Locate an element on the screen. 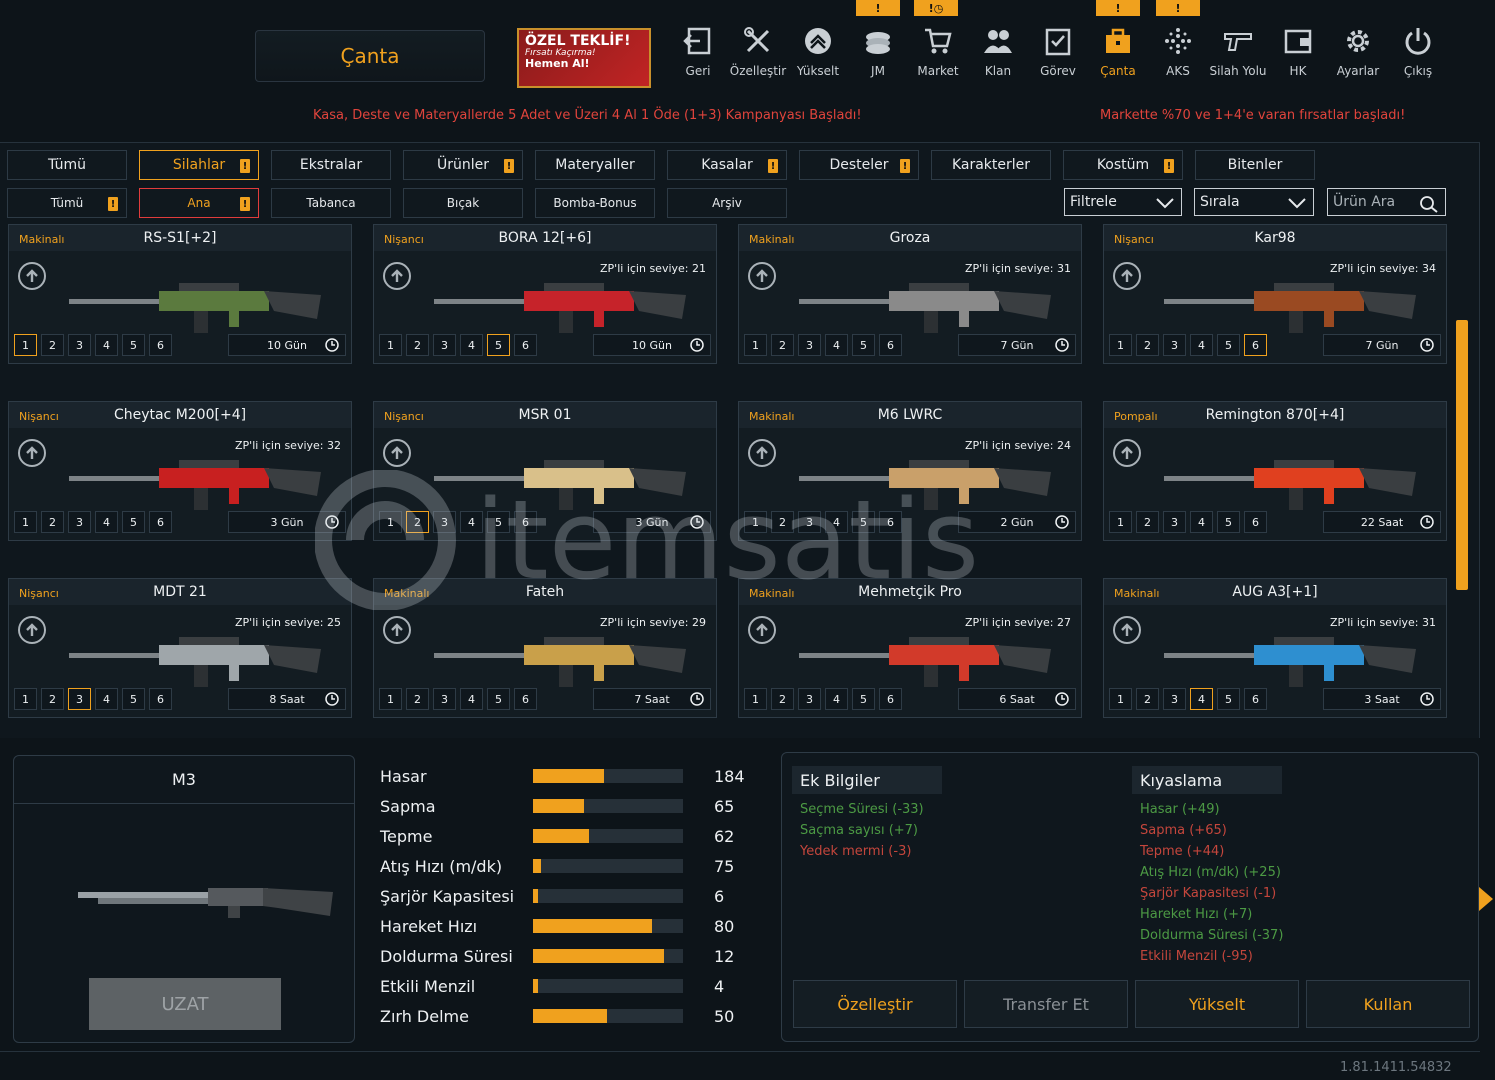 Image resolution: width=1495 pixels, height=1080 pixels. scrollbar-thumb is located at coordinates (1462, 455).